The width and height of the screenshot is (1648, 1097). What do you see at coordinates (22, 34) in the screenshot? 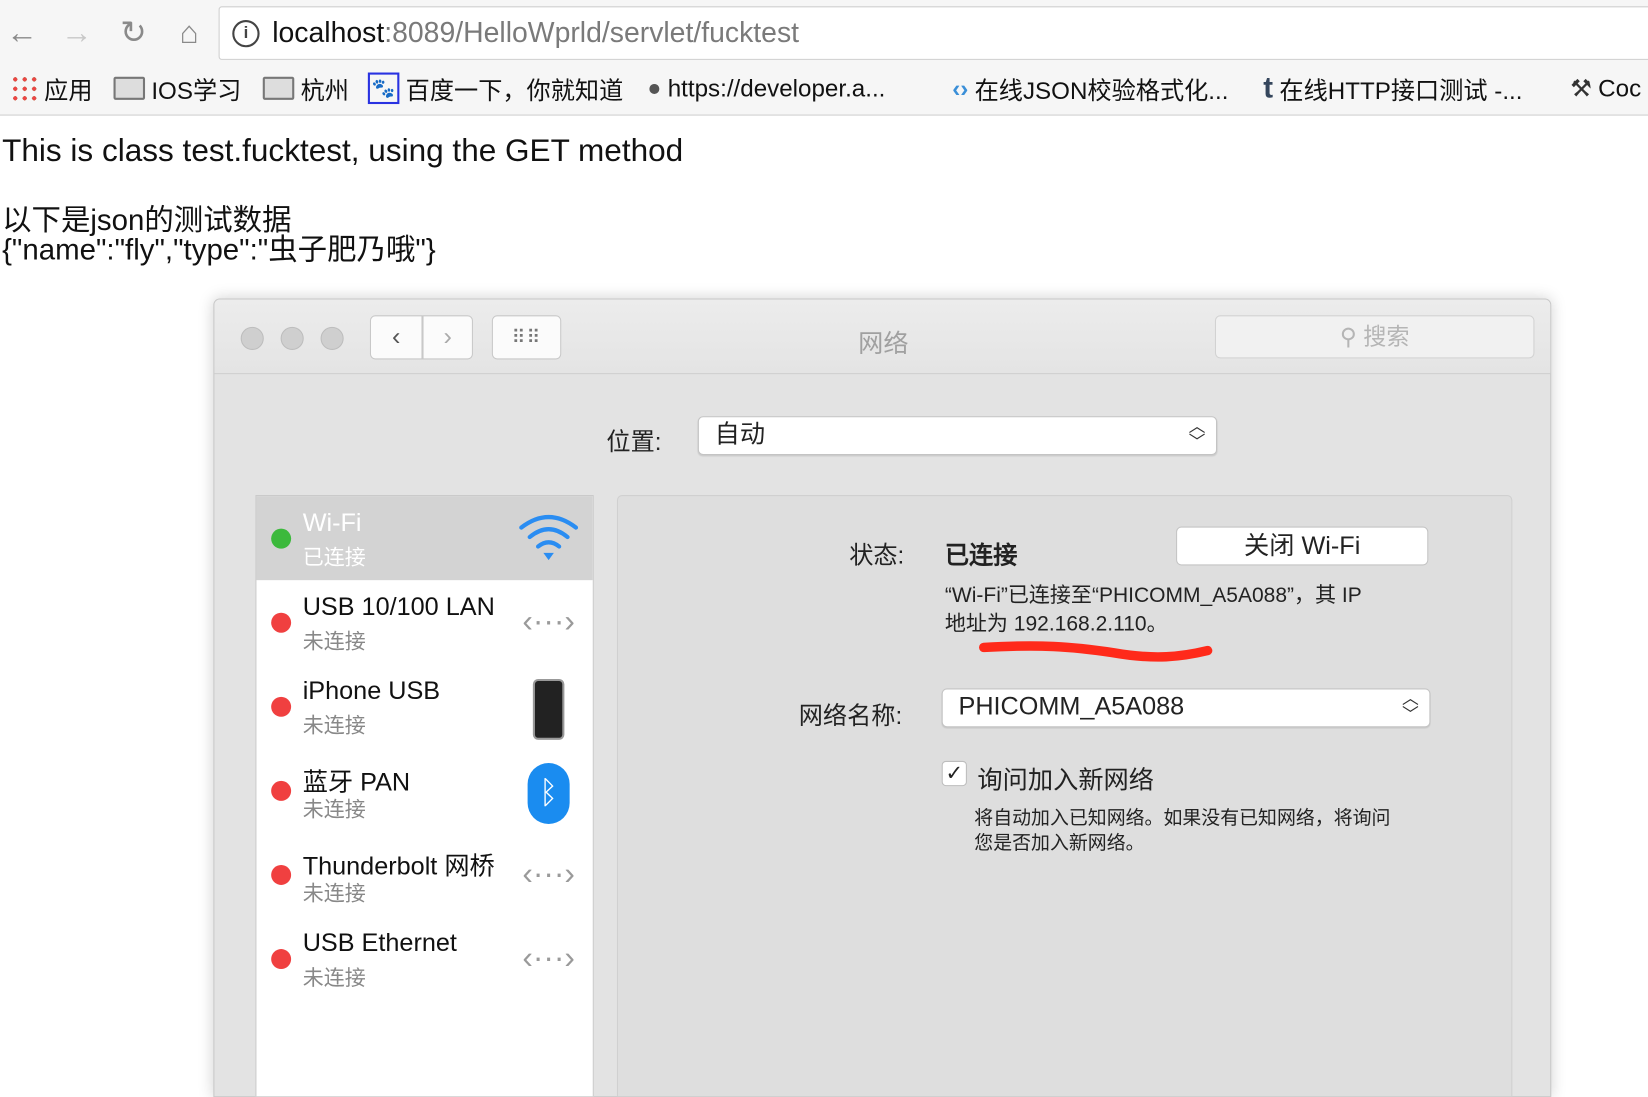
I see `back-icon: ←` at bounding box center [22, 34].